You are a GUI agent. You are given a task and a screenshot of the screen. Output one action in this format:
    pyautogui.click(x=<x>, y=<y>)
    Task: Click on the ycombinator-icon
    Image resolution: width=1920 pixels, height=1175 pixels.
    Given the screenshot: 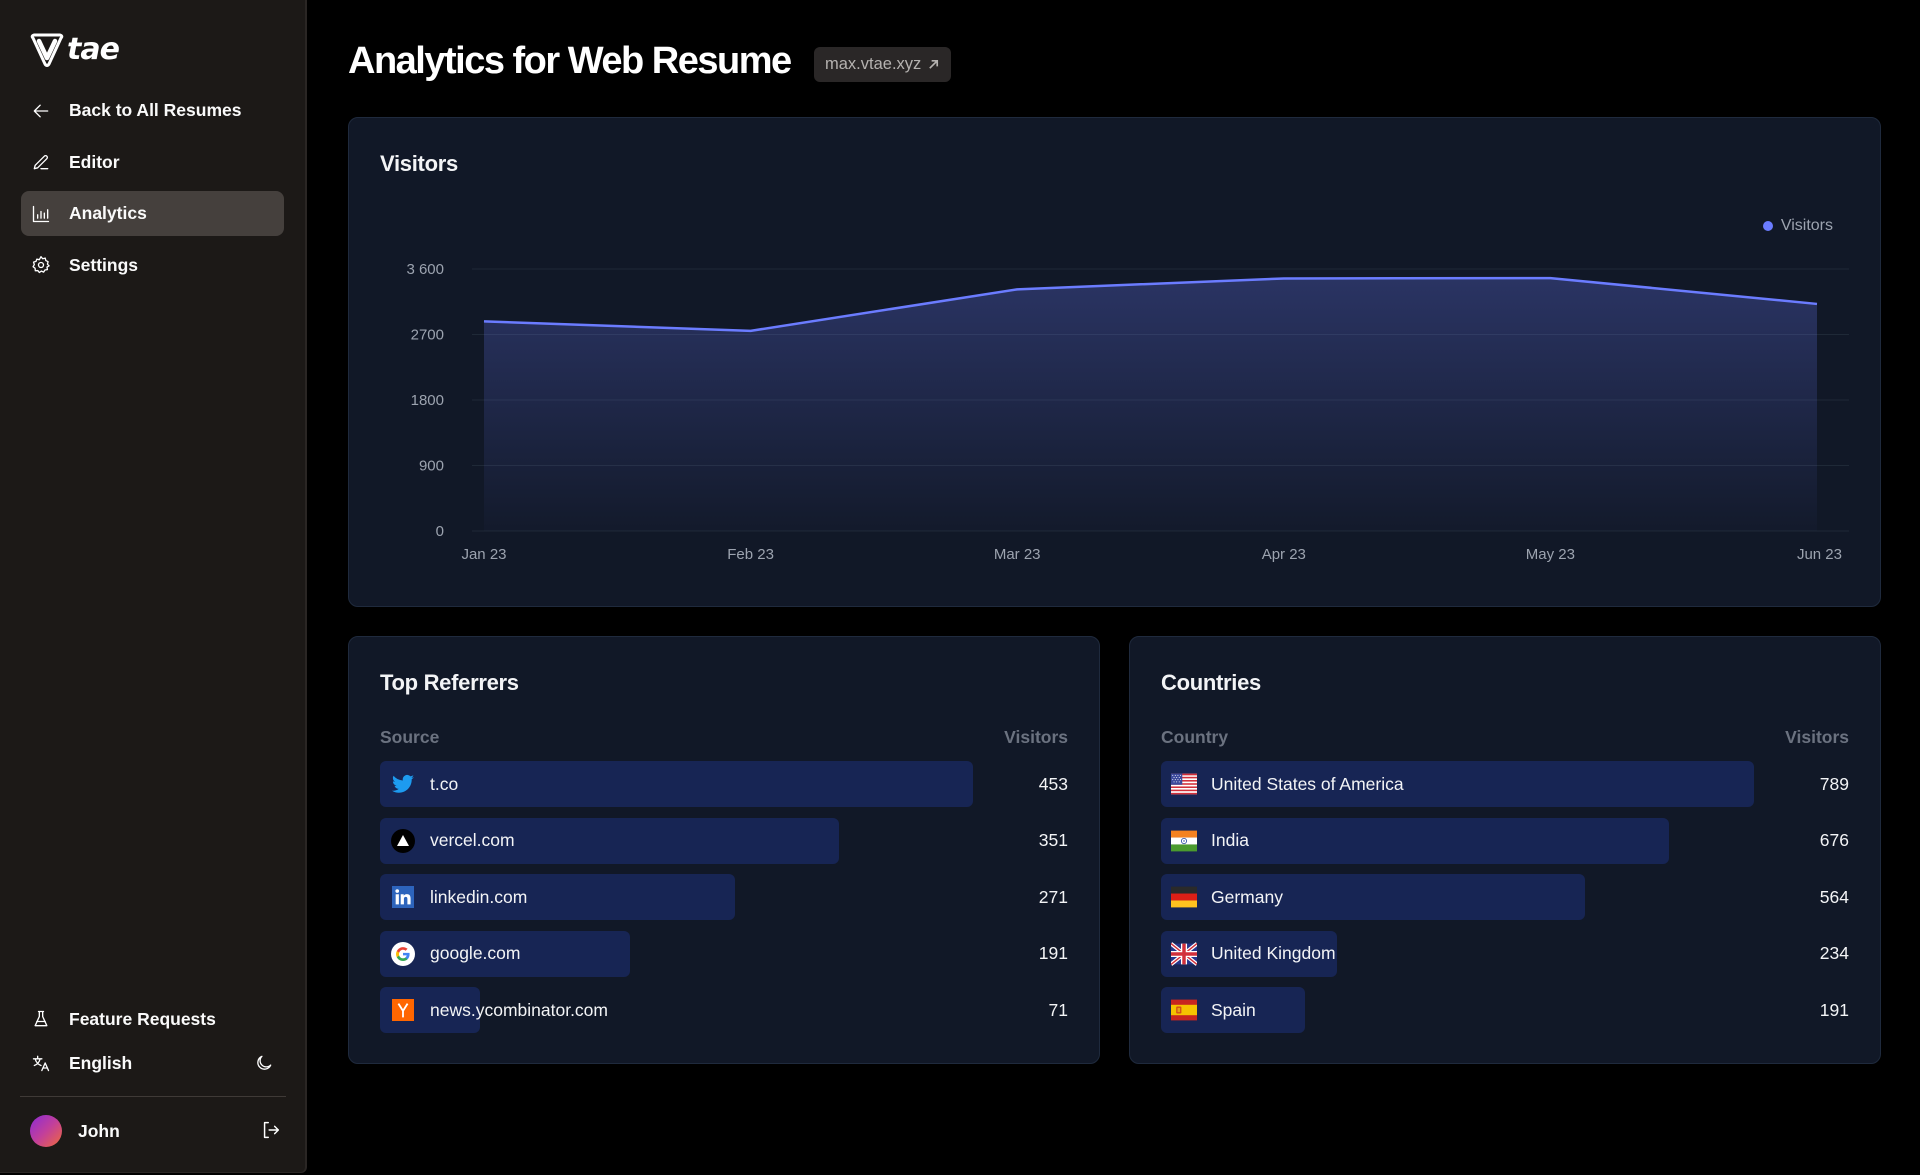 What is the action you would take?
    pyautogui.click(x=403, y=1010)
    